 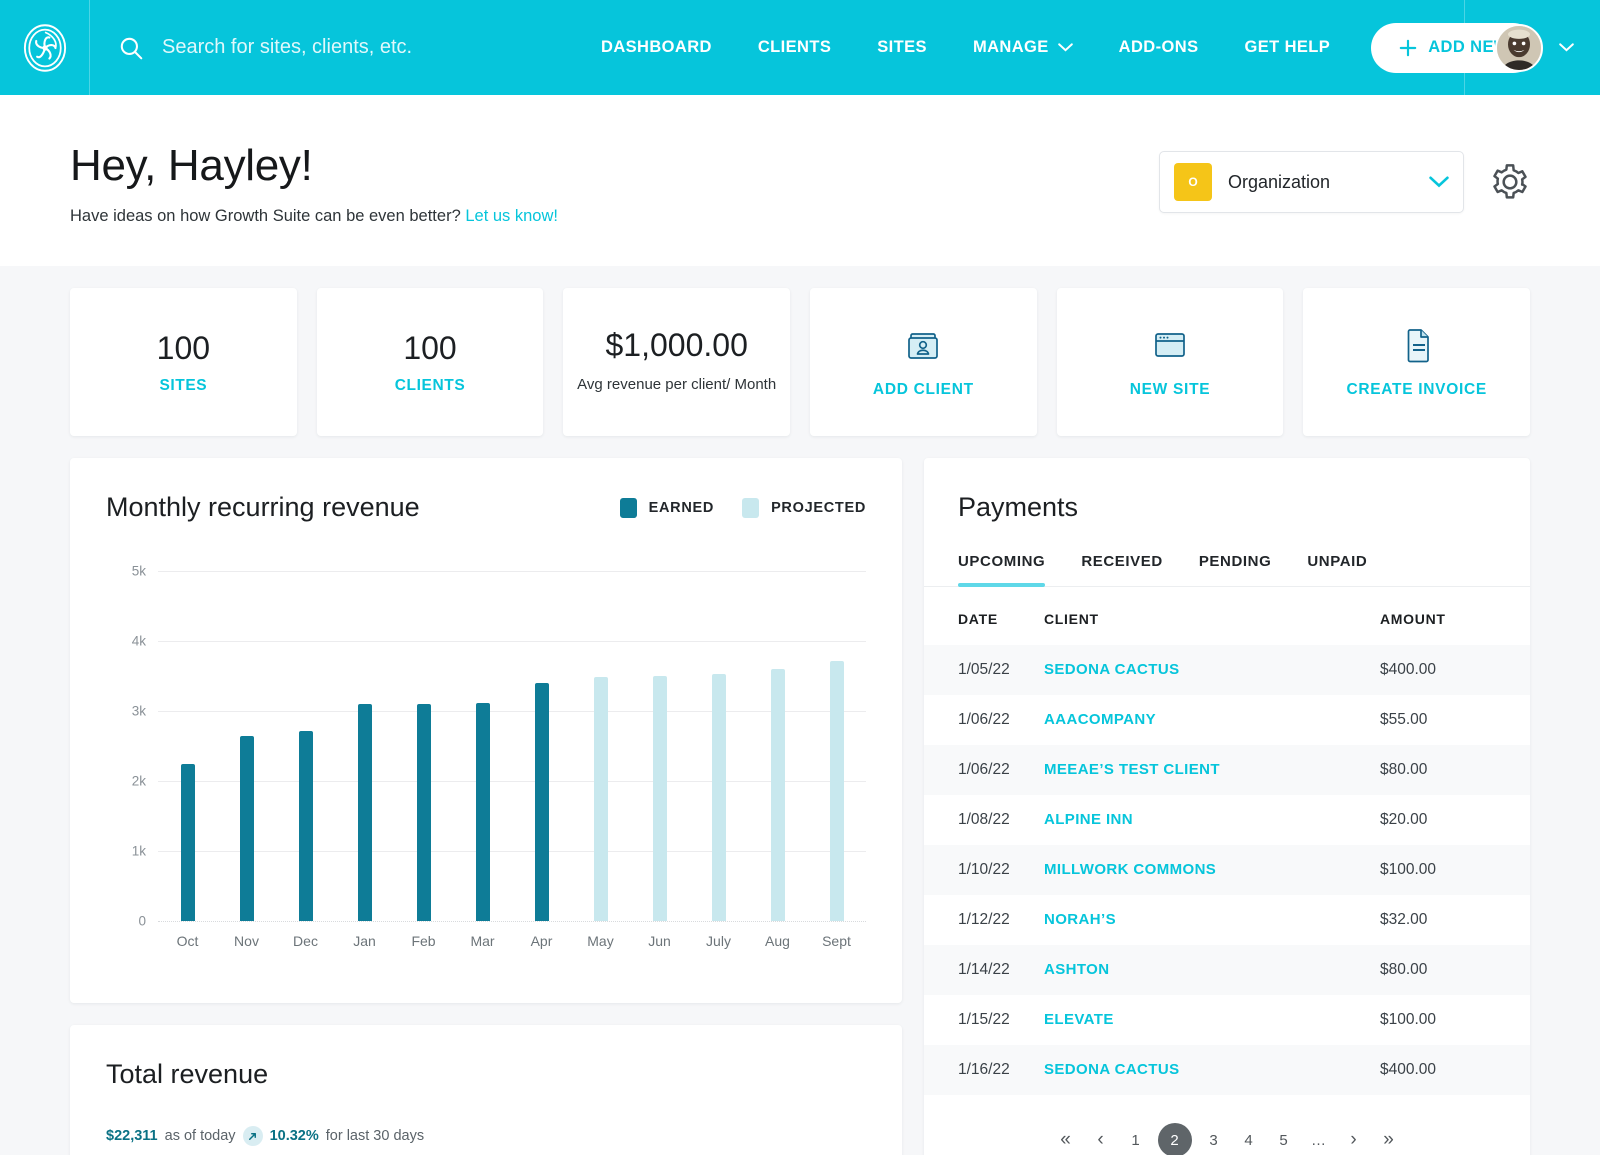 I want to click on payment-date: 1/16/22, so click(x=984, y=1069).